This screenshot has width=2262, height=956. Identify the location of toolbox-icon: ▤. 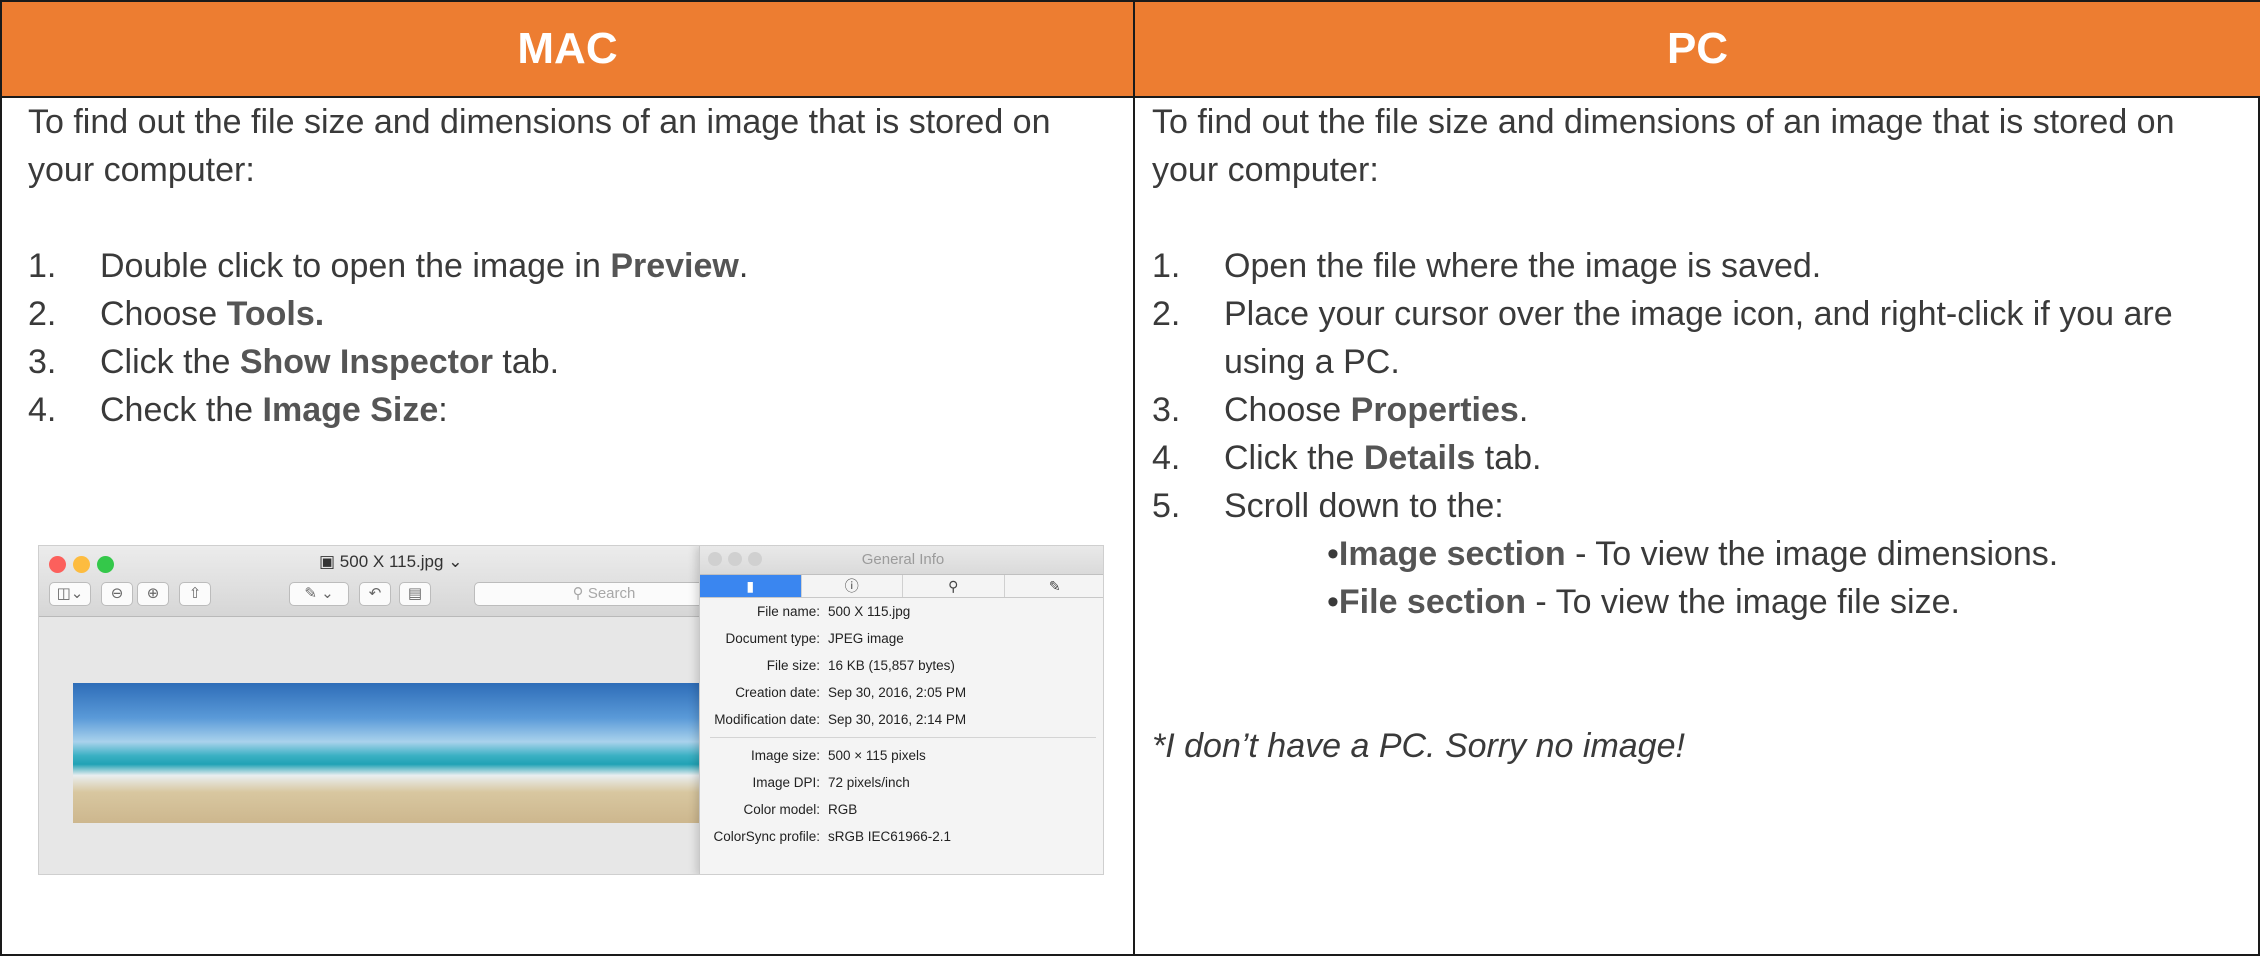
(415, 594).